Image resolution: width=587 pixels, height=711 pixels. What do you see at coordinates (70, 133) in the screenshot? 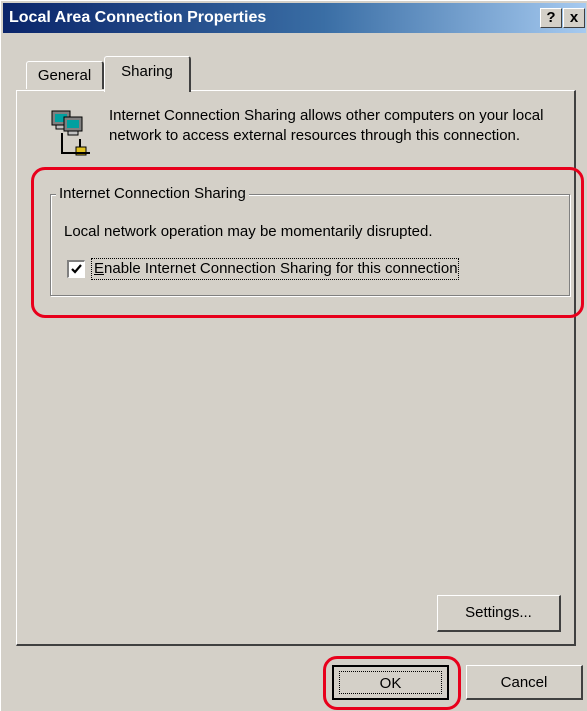
I see `network-connection-icon` at bounding box center [70, 133].